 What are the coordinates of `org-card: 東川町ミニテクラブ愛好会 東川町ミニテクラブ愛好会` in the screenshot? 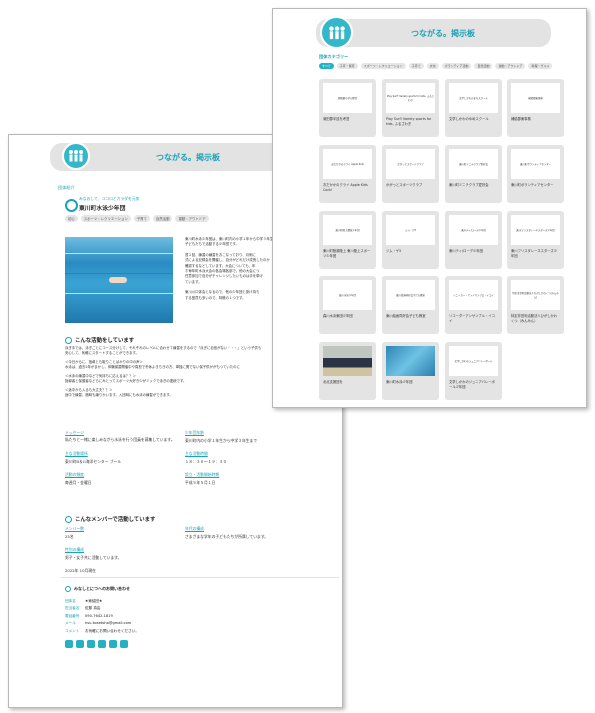 It's located at (473, 174).